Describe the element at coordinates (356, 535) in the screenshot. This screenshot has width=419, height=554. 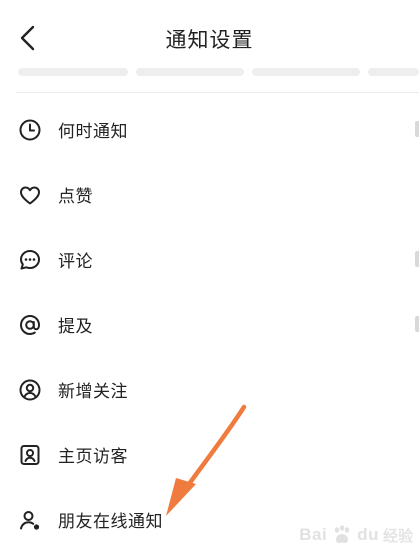
I see `baidu-watermark: Bai du 经验` at that location.